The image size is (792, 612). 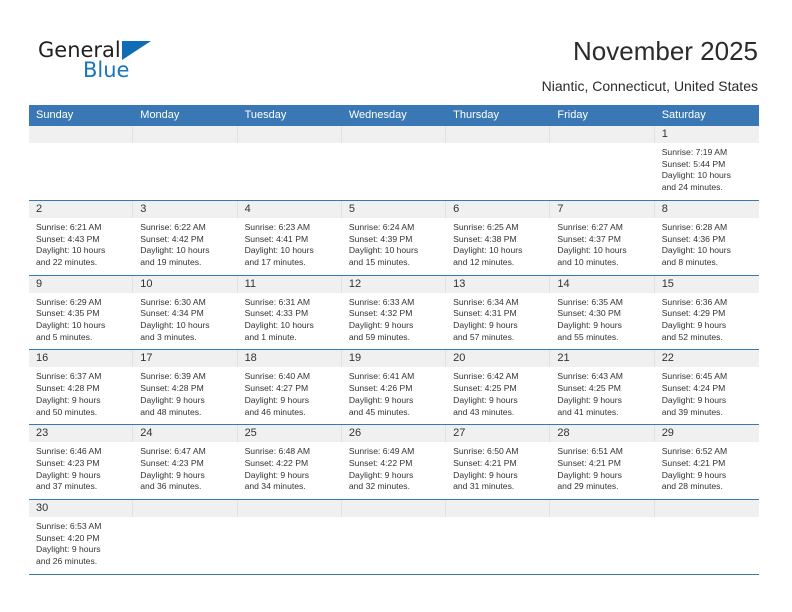 What do you see at coordinates (69, 226) in the screenshot?
I see `sun-info-line: Sunrise: 6:21 AM` at bounding box center [69, 226].